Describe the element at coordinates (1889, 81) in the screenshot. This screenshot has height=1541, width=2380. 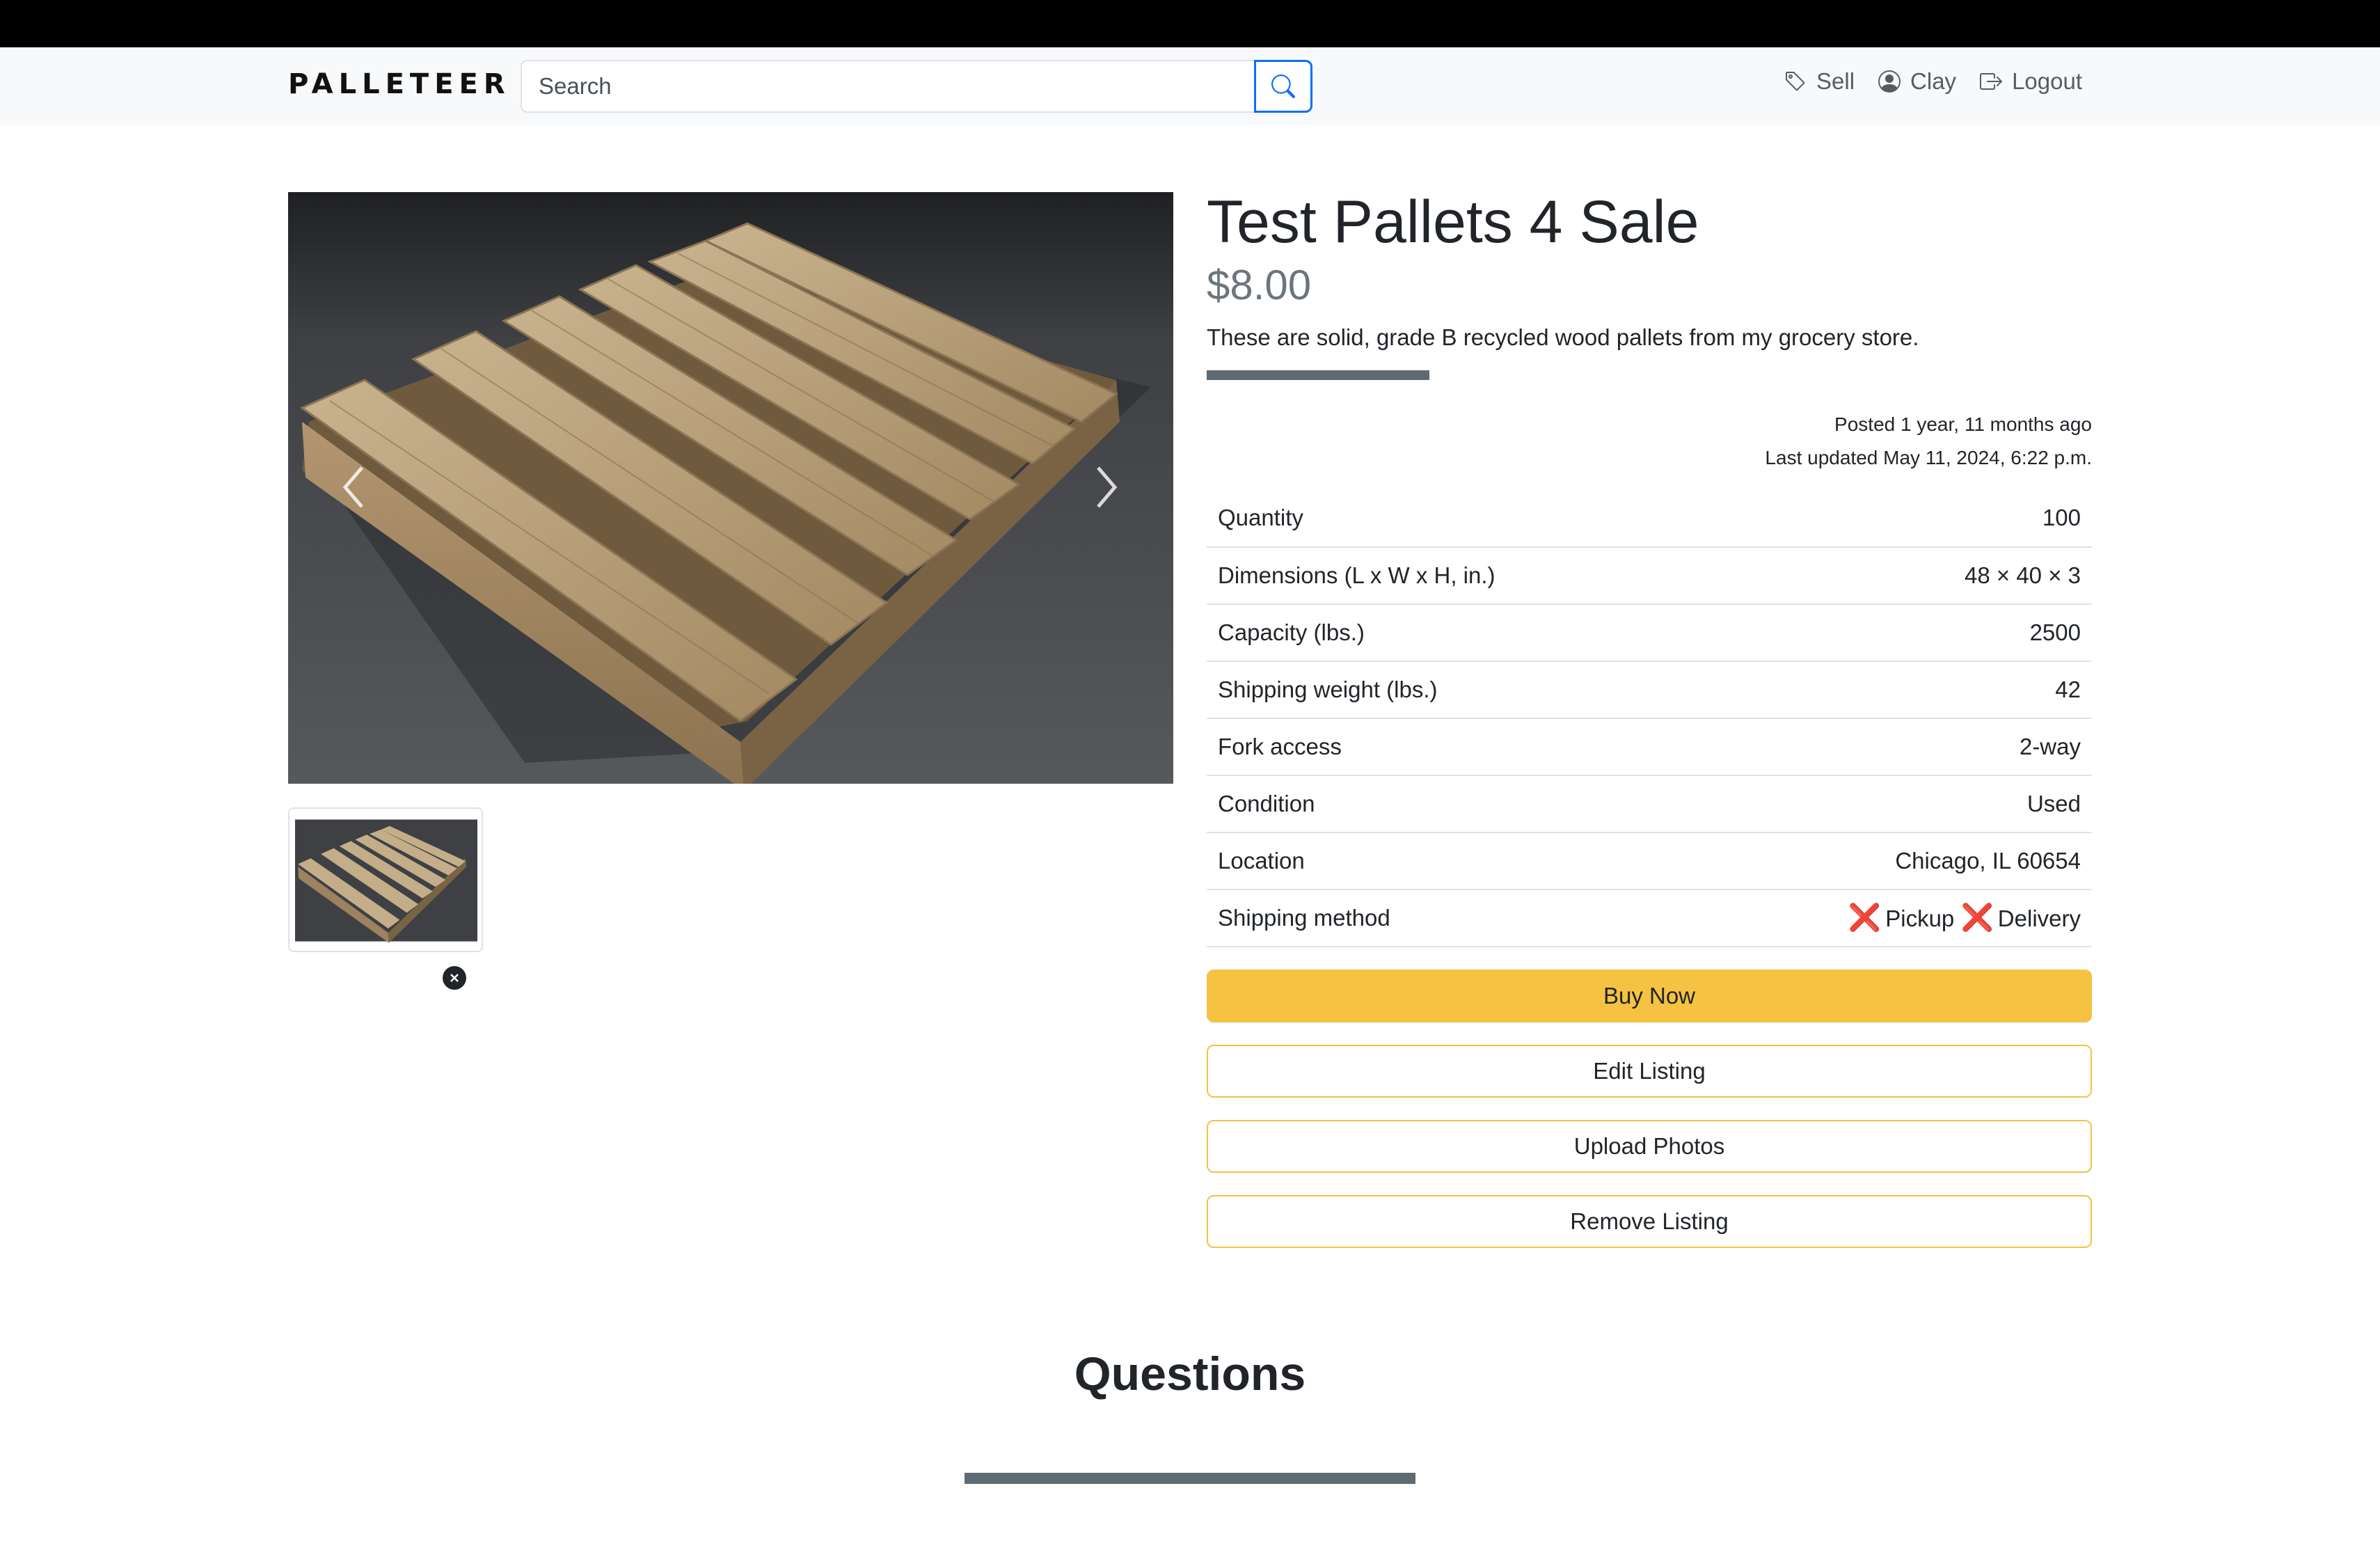
I see `user-circle-icon` at that location.